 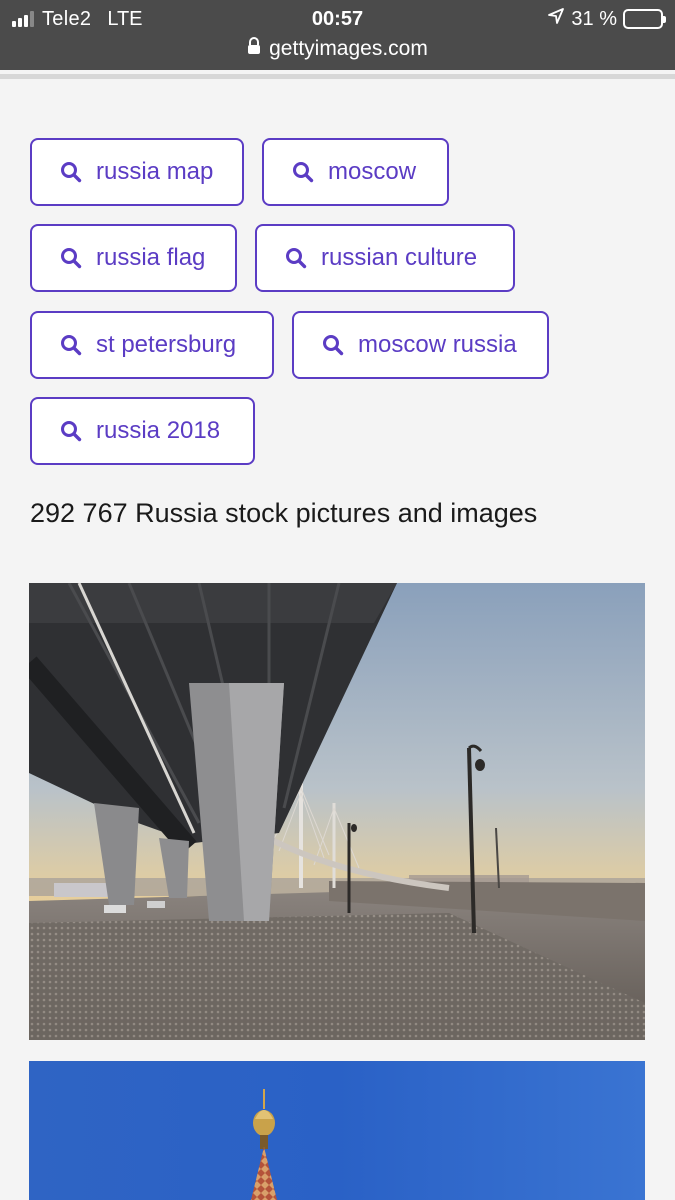 I want to click on church-photo, so click(x=337, y=1130).